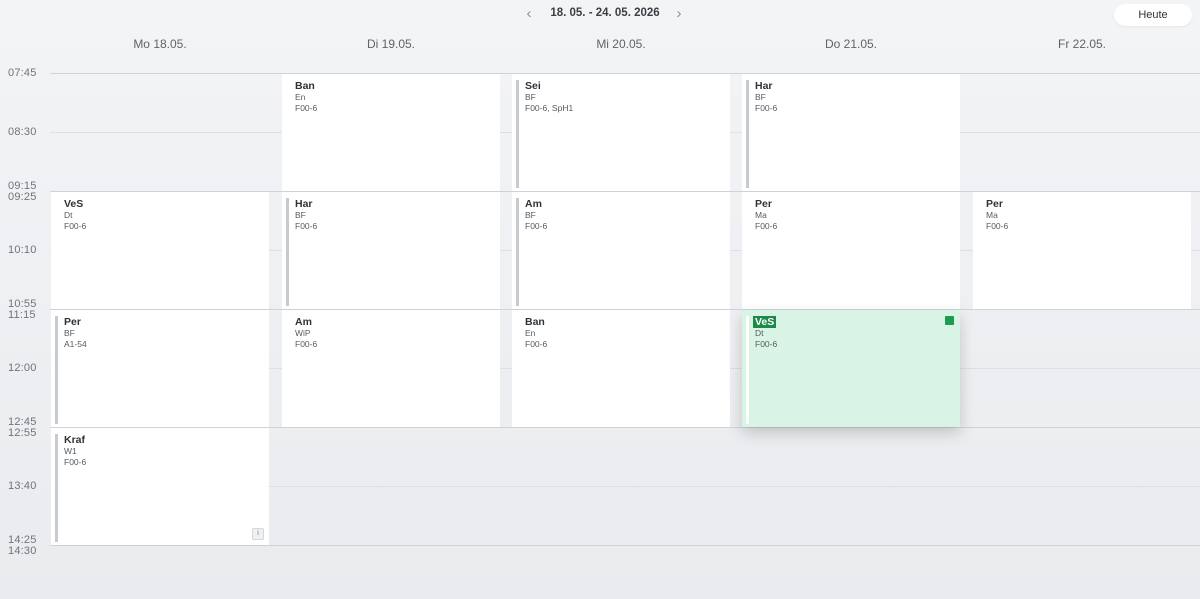 This screenshot has width=1200, height=599. What do you see at coordinates (621, 44) in the screenshot?
I see `day-header-wednesday: Mi 20.05.` at bounding box center [621, 44].